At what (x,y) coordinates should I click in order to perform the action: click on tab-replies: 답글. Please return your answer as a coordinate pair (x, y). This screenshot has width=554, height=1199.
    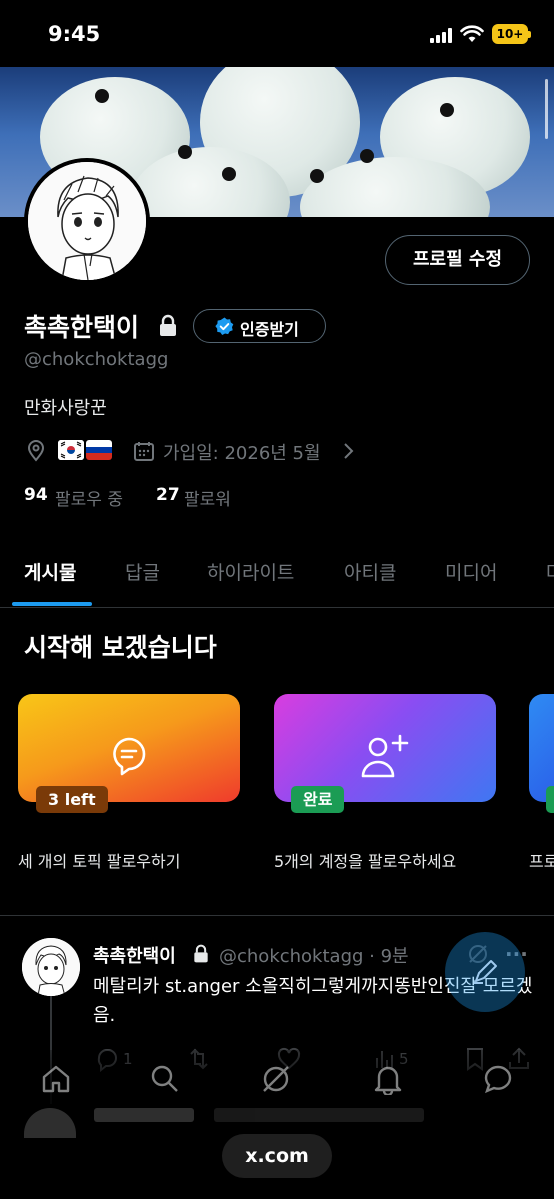
    Looking at the image, I should click on (142, 571).